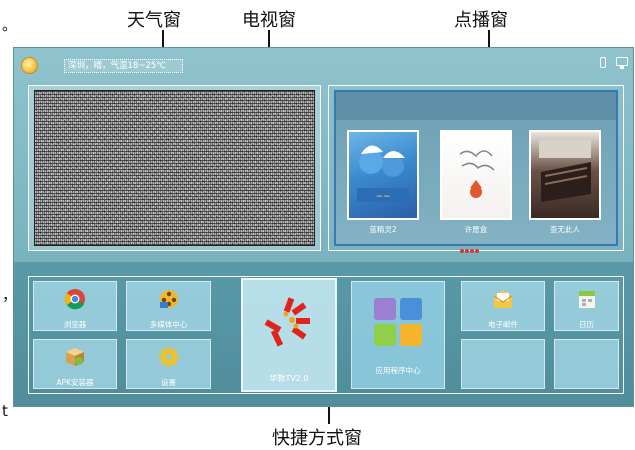 Image resolution: width=635 pixels, height=450 pixels. What do you see at coordinates (168, 299) in the screenshot?
I see `film-reel-icon` at bounding box center [168, 299].